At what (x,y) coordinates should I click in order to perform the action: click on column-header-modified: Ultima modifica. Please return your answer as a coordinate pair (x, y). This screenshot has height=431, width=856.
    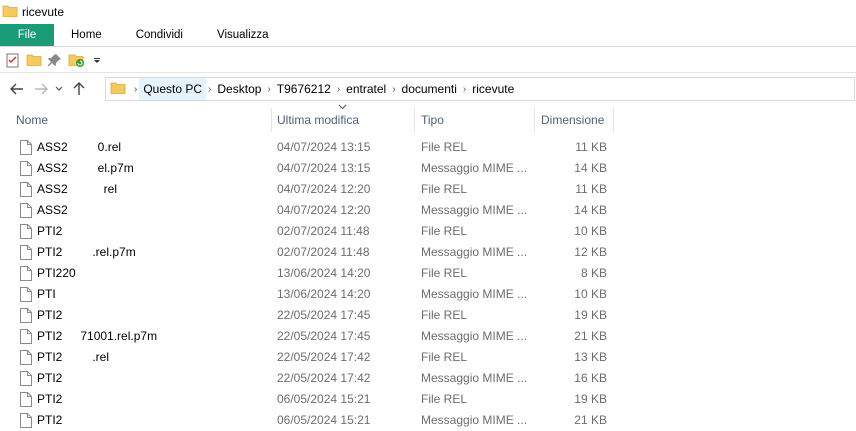
    Looking at the image, I should click on (318, 120).